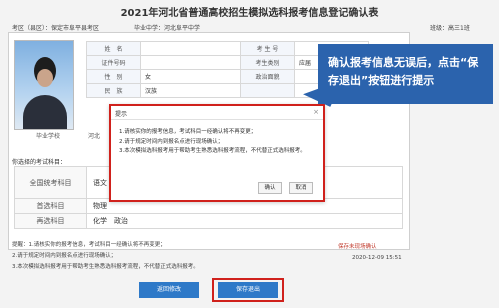  What do you see at coordinates (248, 290) in the screenshot?
I see `save-exit-button: 保存退出` at bounding box center [248, 290].